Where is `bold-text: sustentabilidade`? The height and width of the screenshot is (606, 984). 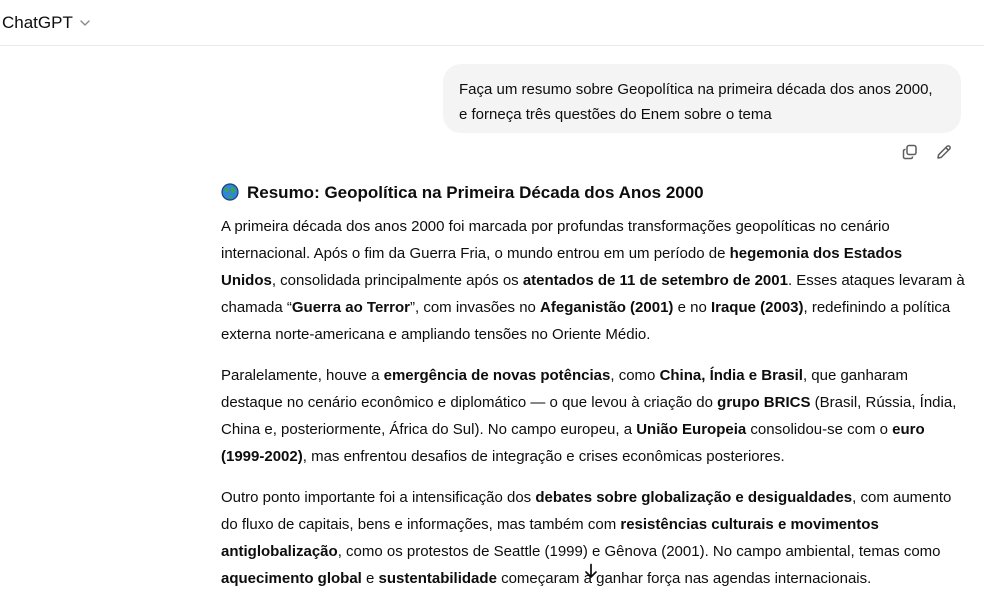 bold-text: sustentabilidade is located at coordinates (437, 578).